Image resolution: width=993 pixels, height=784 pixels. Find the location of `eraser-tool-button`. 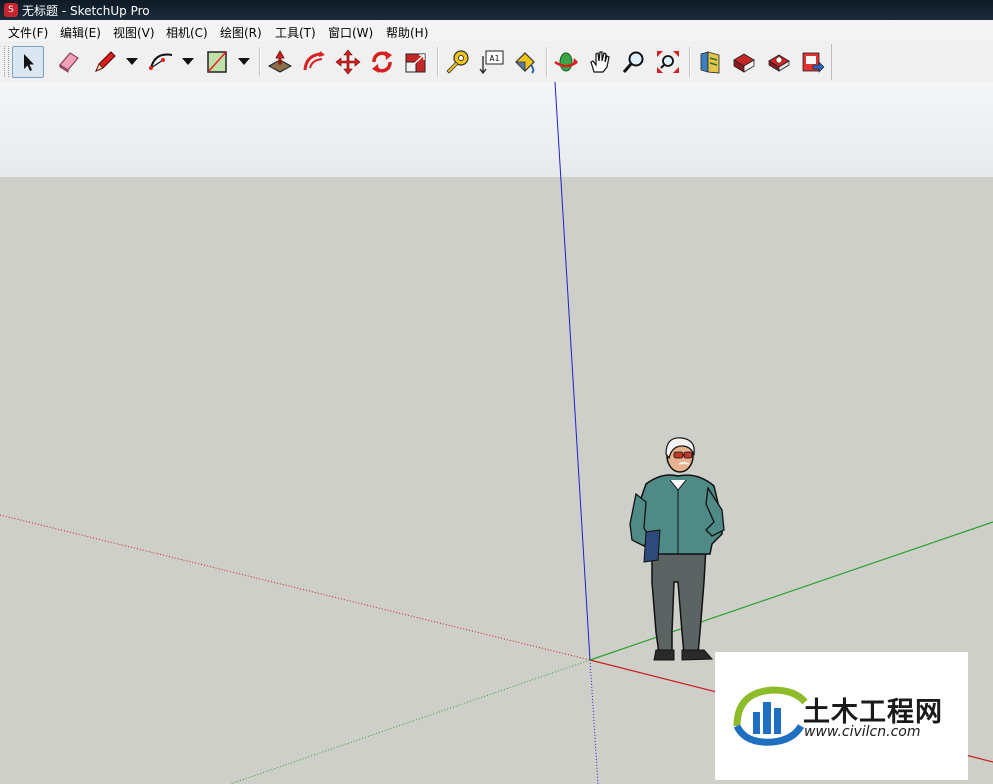

eraser-tool-button is located at coordinates (68, 62).